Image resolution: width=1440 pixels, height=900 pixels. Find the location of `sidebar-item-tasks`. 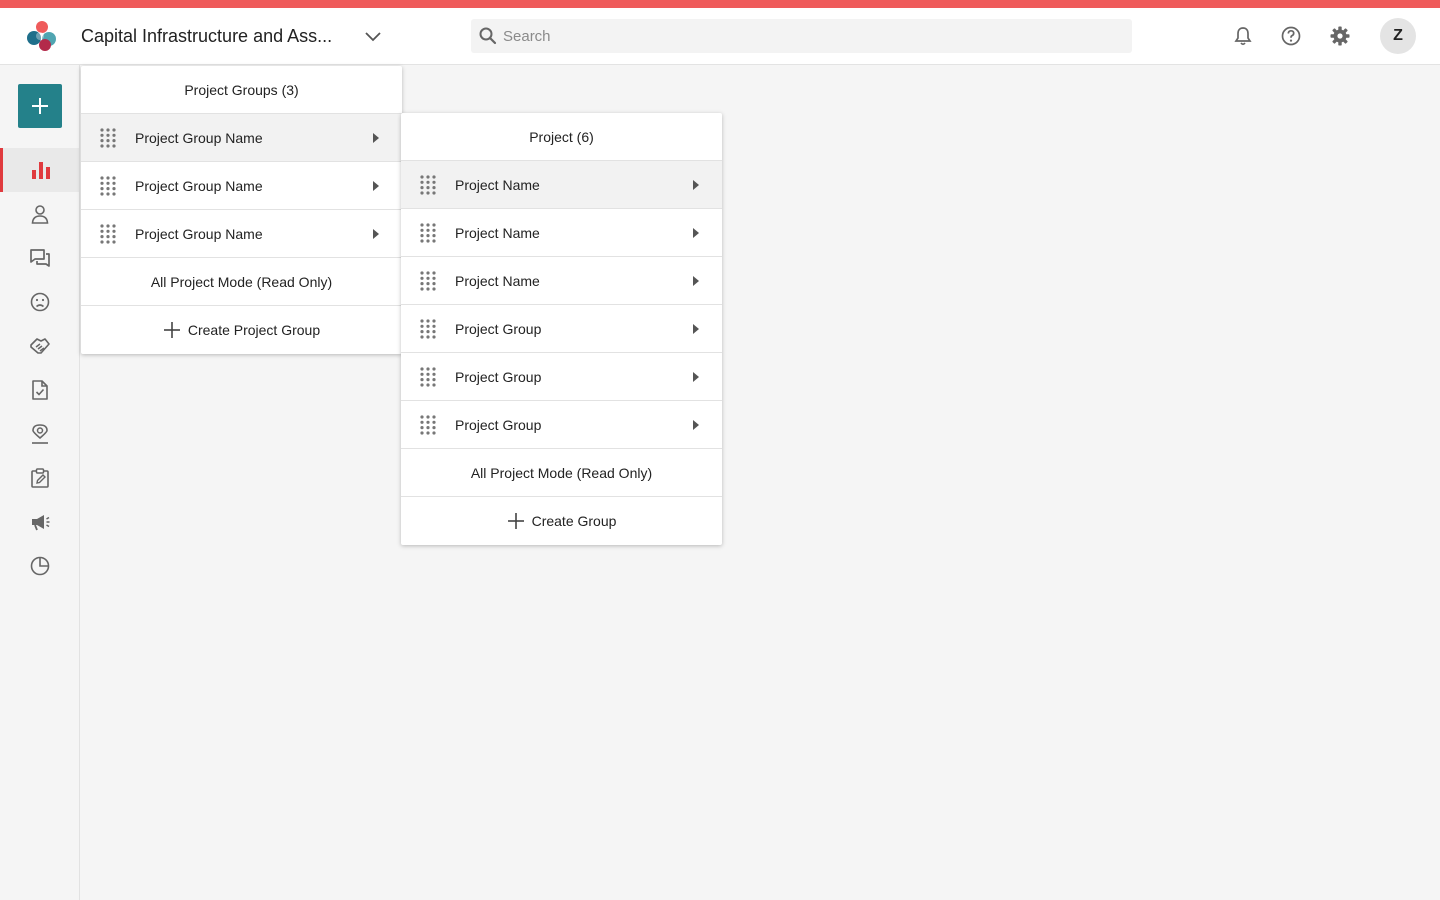

sidebar-item-tasks is located at coordinates (39, 478).